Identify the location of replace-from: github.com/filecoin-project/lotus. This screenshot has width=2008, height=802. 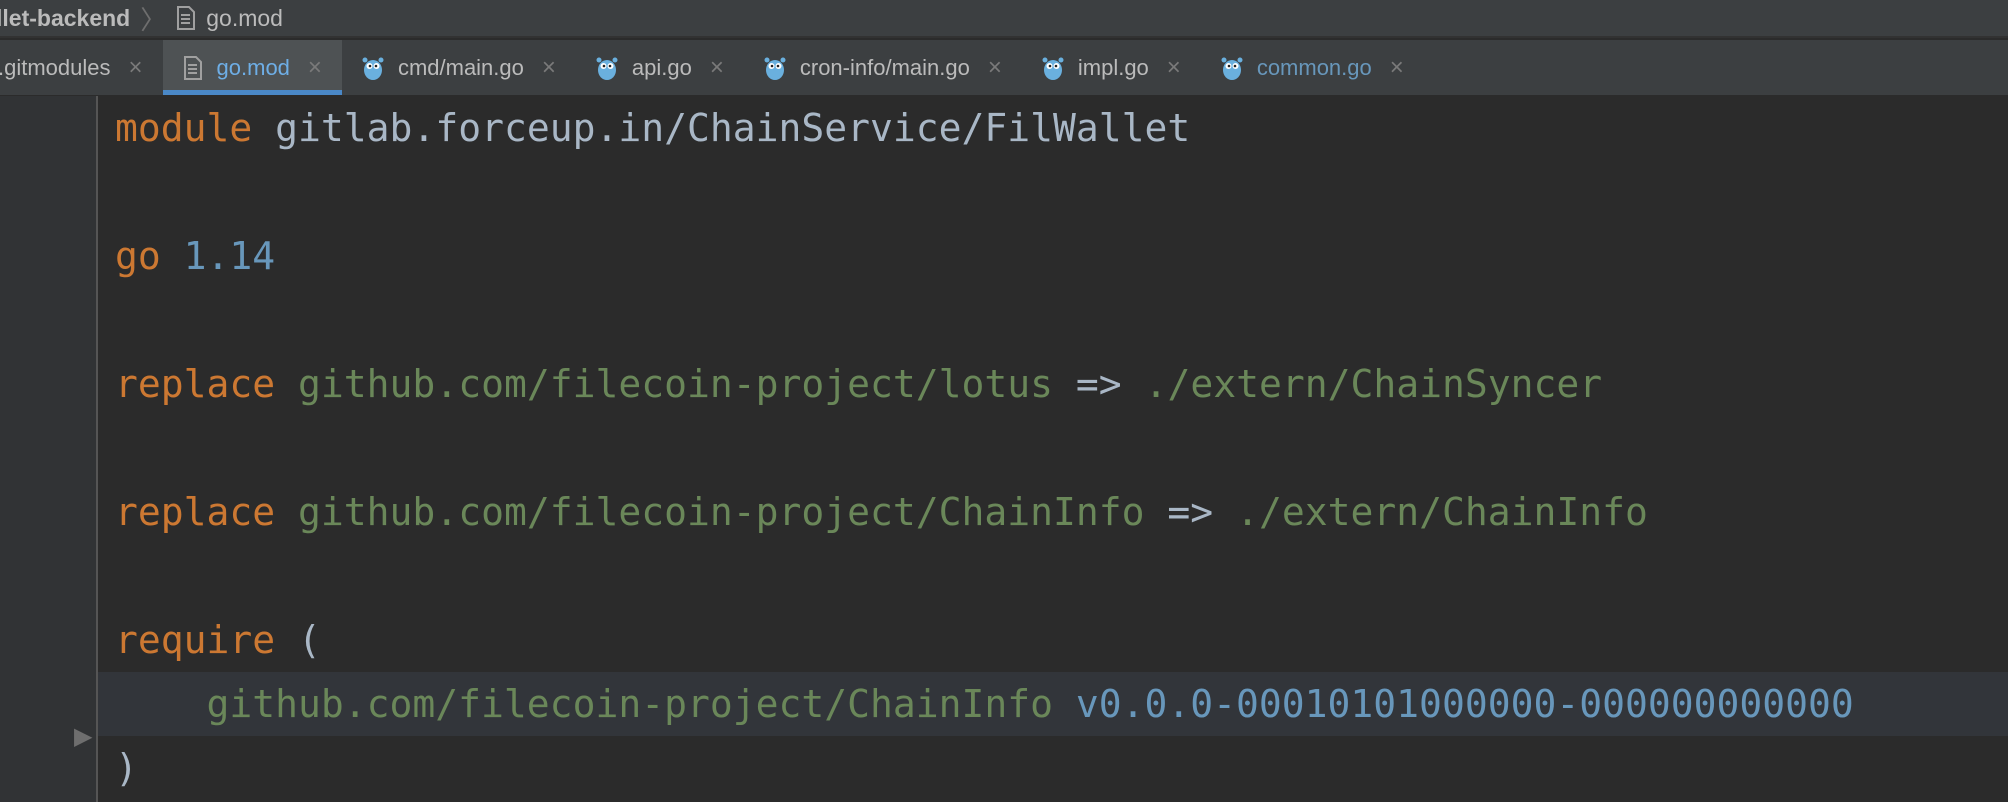
(676, 384).